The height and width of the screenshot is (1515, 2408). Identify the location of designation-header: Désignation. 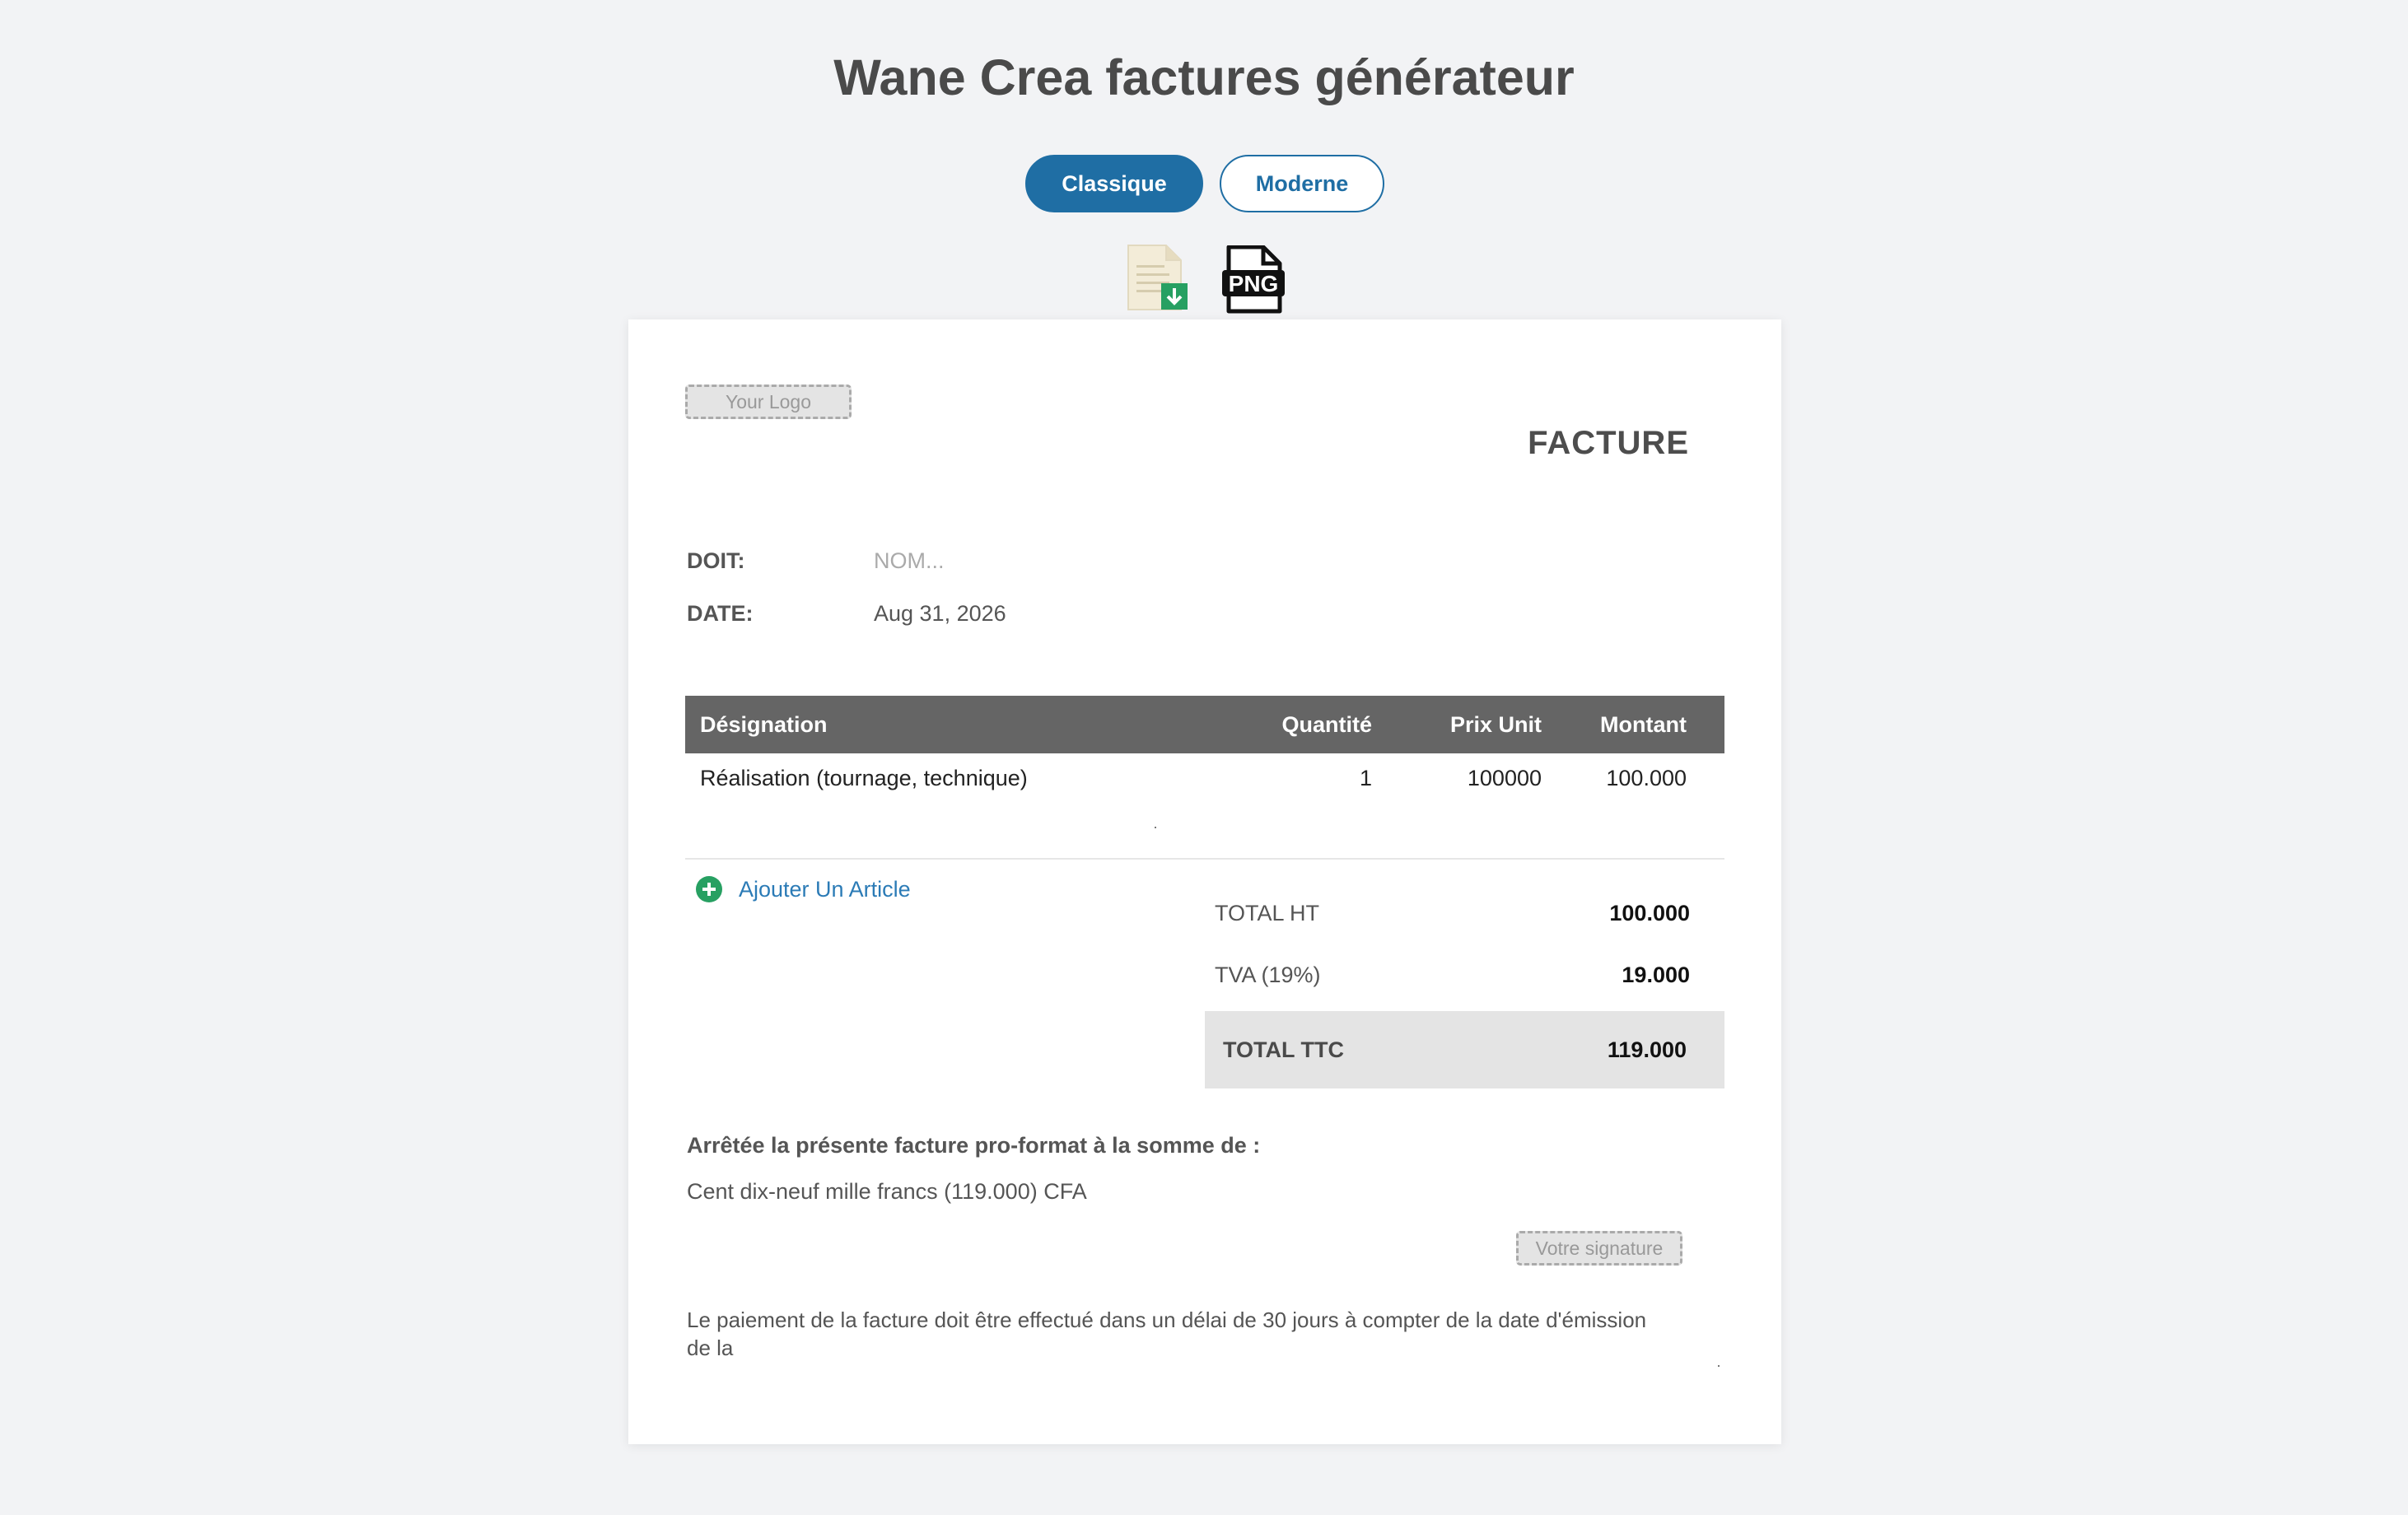
(764, 724).